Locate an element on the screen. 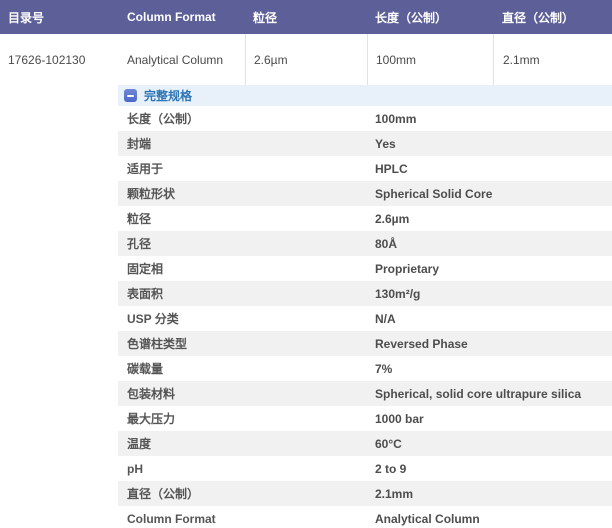  cell-particle-size: 2.6µm is located at coordinates (306, 59).